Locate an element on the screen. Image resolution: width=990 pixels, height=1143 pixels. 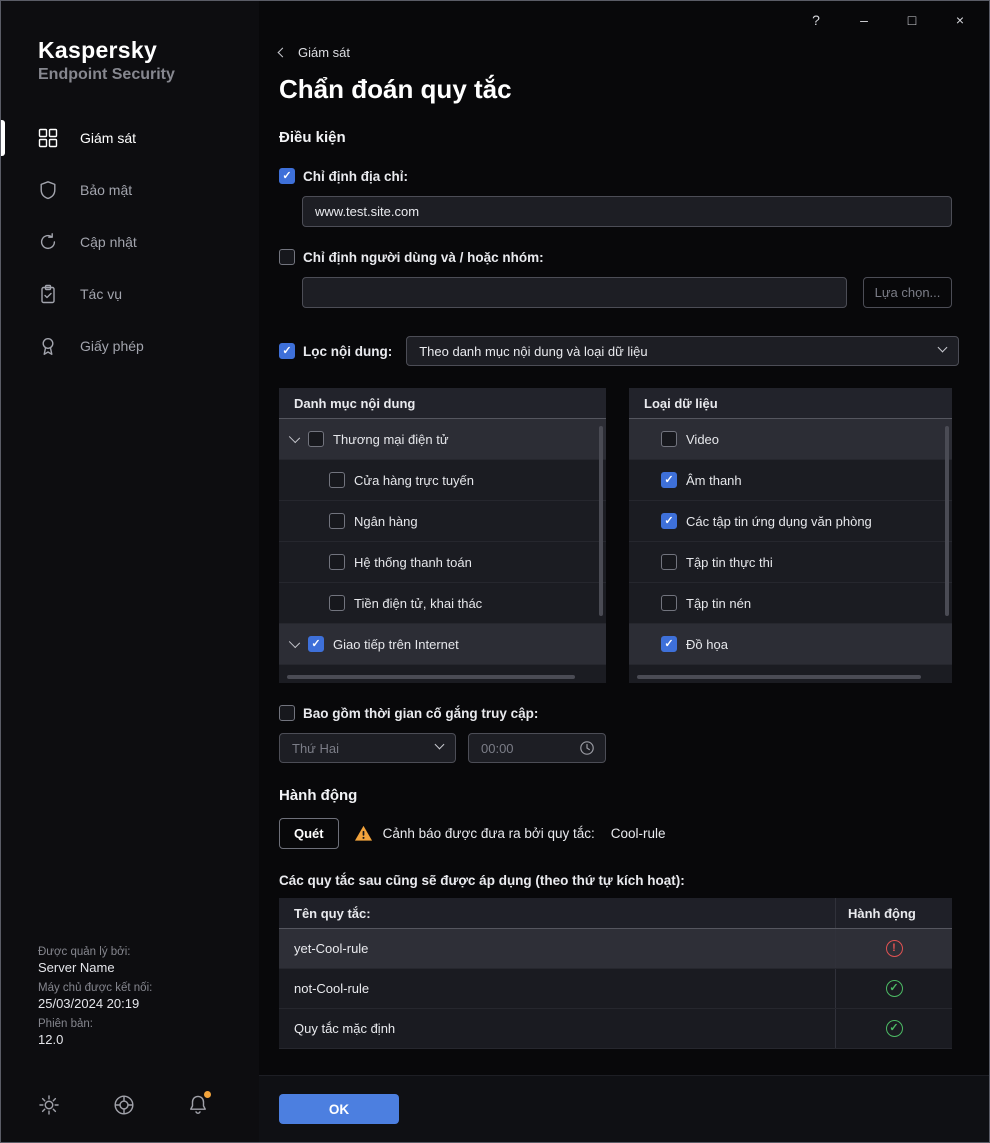
day-select-value: Thứ Hai is located at coordinates (315, 748).